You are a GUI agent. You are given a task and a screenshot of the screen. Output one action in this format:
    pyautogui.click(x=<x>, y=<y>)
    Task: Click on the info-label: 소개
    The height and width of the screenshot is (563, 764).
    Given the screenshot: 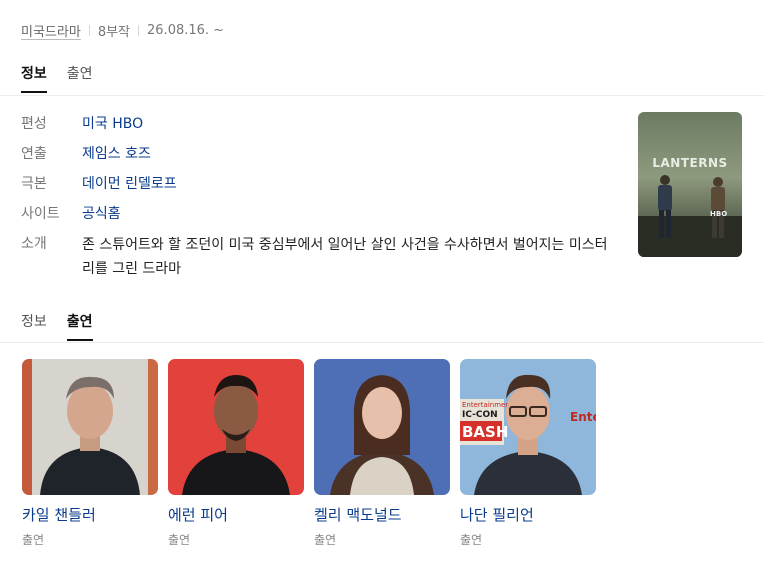 What is the action you would take?
    pyautogui.click(x=34, y=244)
    